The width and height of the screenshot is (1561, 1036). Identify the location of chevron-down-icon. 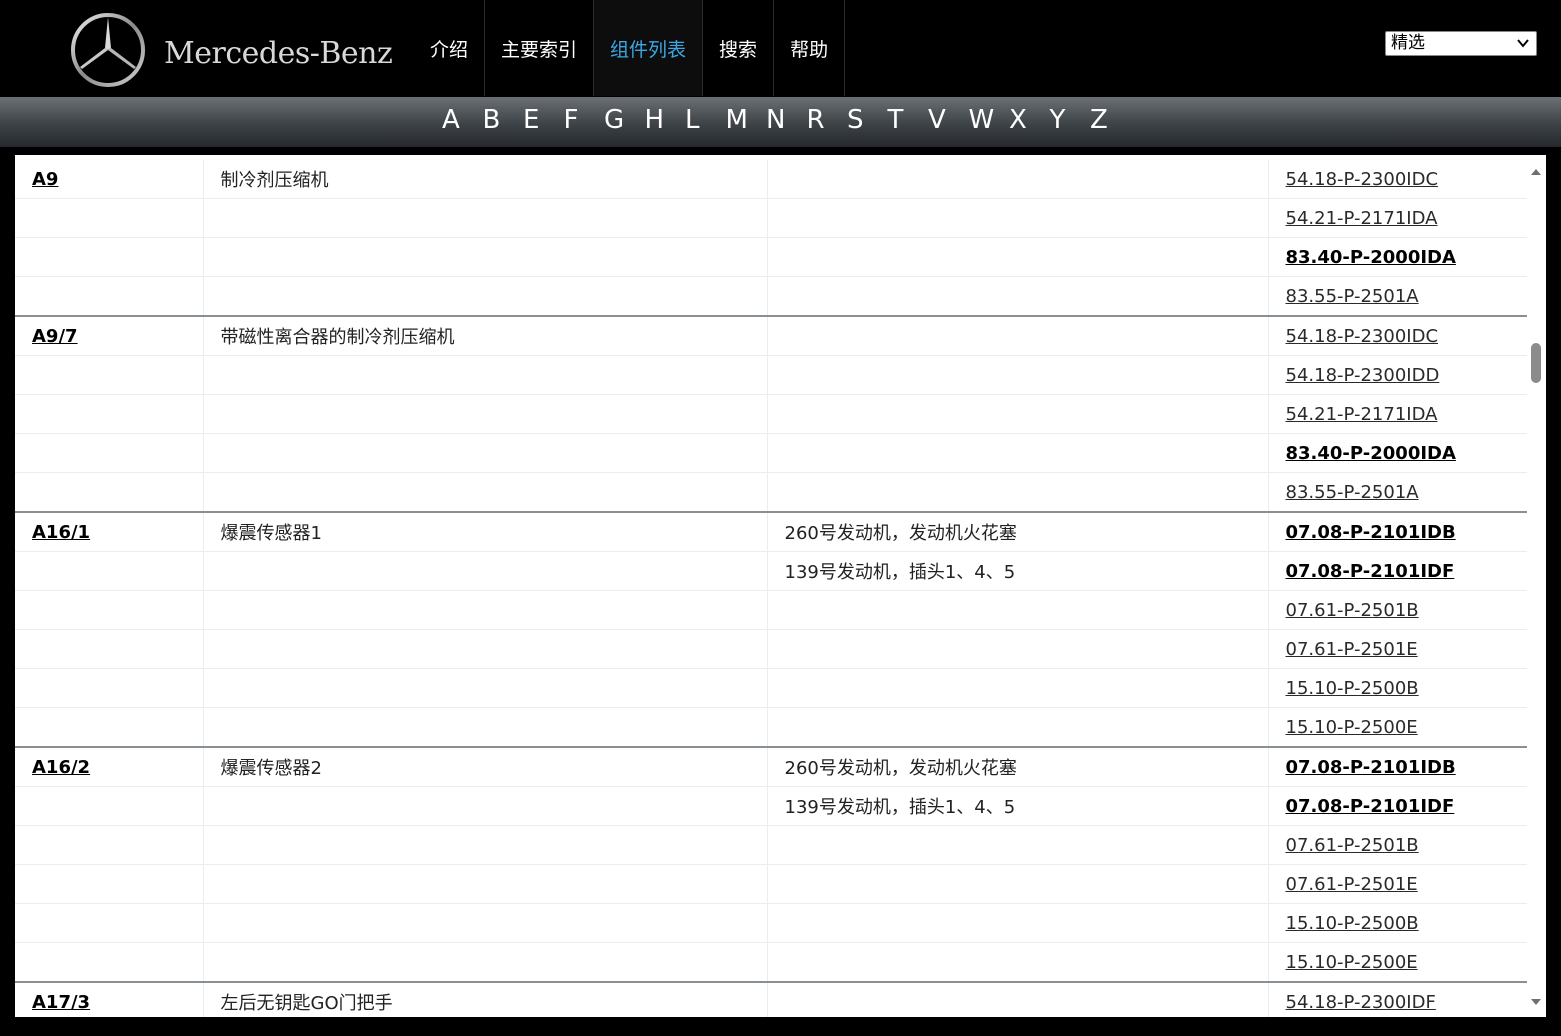
(1523, 43).